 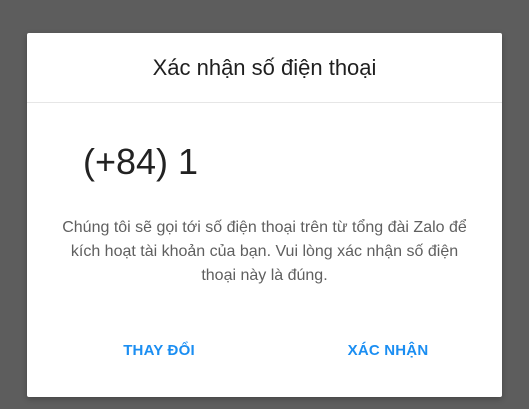 What do you see at coordinates (141, 161) in the screenshot?
I see `phone-number: (+84) 1` at bounding box center [141, 161].